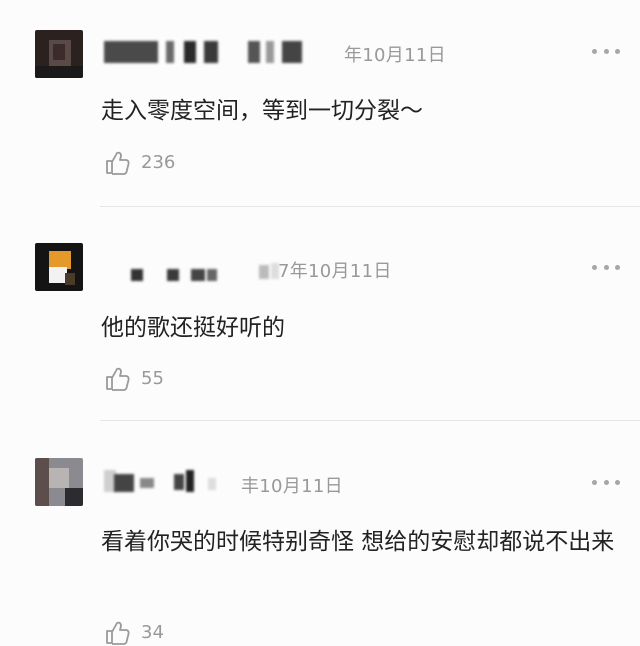 The image size is (640, 646). I want to click on like-button: 236, so click(139, 162).